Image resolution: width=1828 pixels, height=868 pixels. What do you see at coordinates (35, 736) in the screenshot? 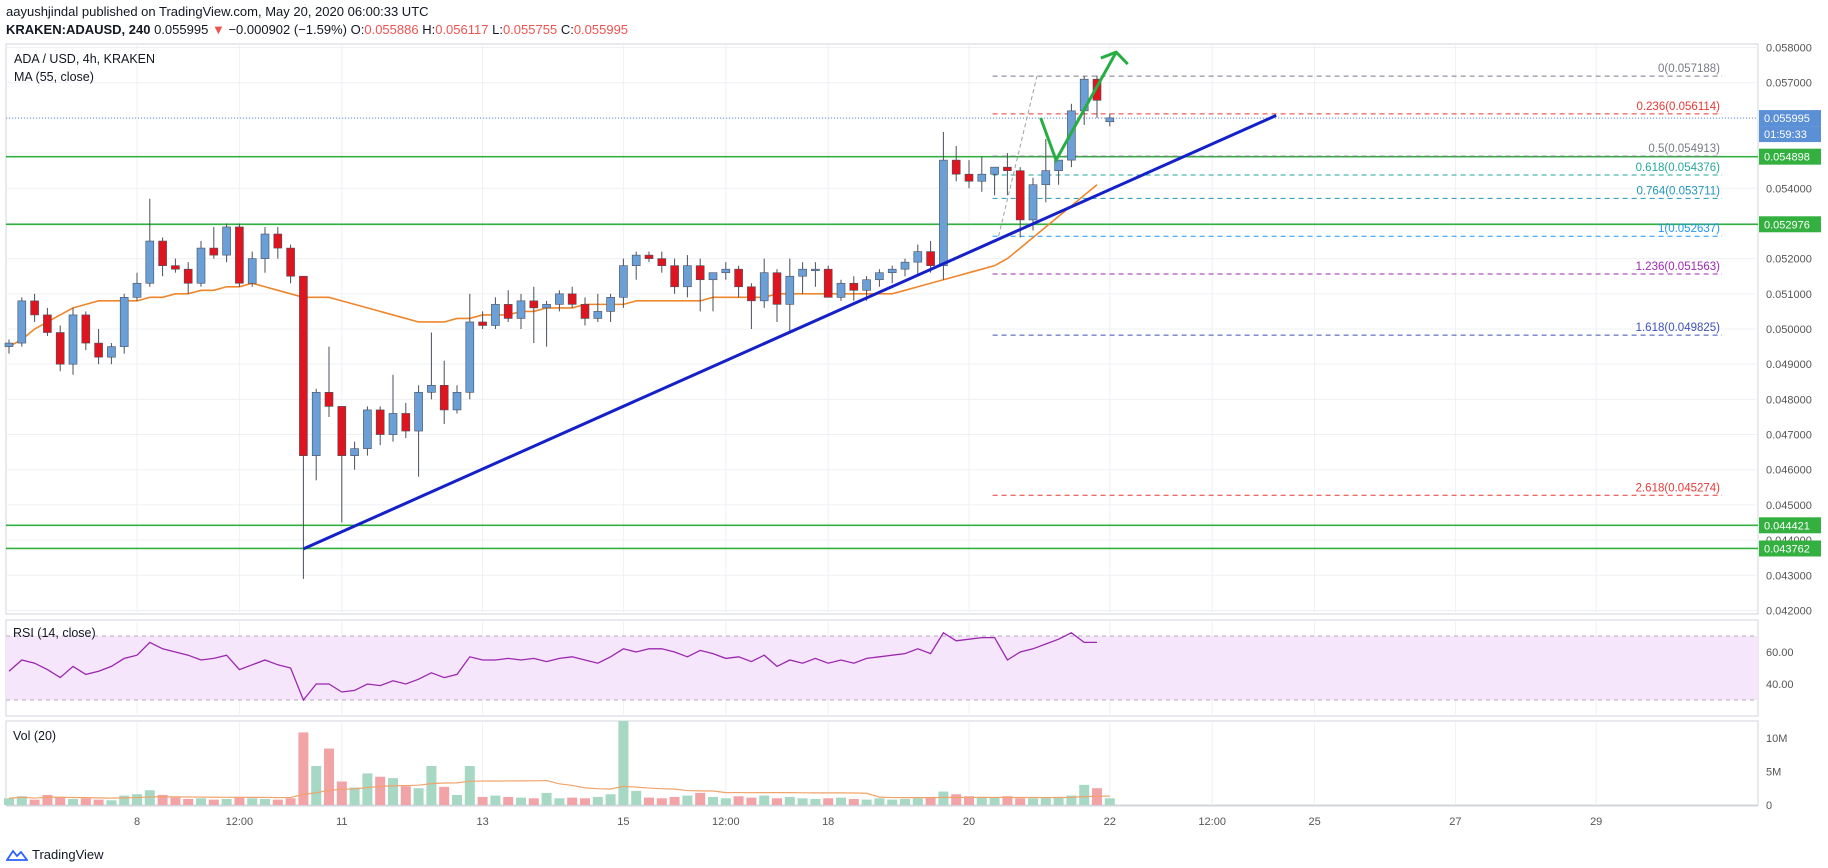
I see `volume-legend: Vol (20)` at bounding box center [35, 736].